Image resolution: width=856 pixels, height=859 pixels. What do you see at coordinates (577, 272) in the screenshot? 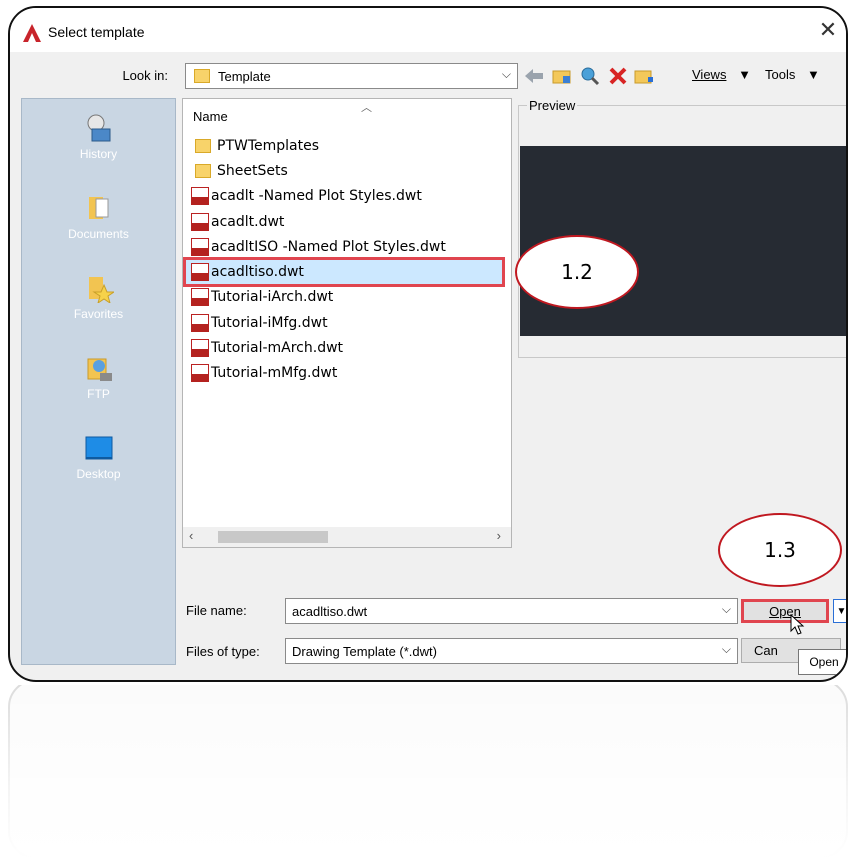
I see `callout-step-1-2: 1.2` at bounding box center [577, 272].